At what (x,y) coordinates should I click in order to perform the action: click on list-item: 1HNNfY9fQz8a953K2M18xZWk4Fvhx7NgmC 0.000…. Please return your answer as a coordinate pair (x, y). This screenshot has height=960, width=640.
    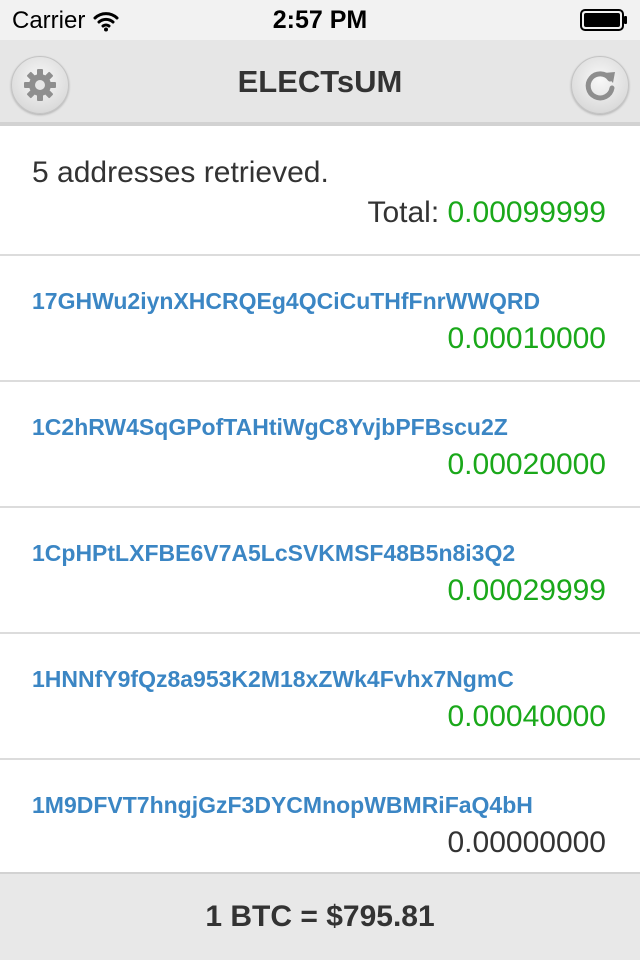
    Looking at the image, I should click on (320, 697).